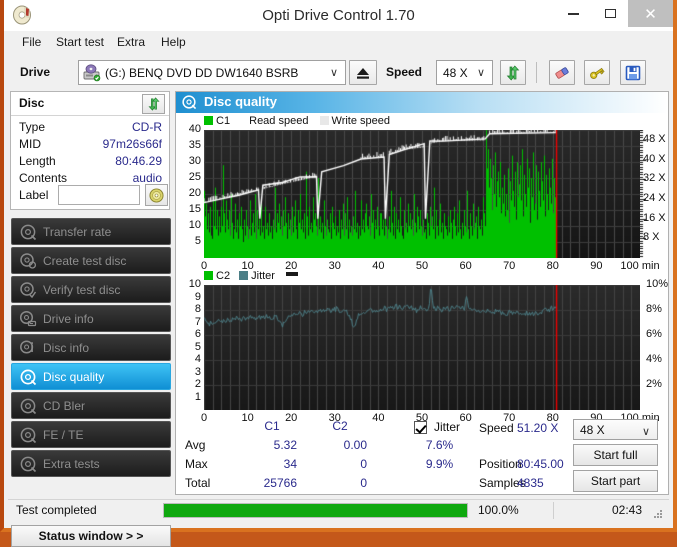 The width and height of the screenshot is (677, 547). Describe the element at coordinates (363, 72) in the screenshot. I see `eject-button` at that location.